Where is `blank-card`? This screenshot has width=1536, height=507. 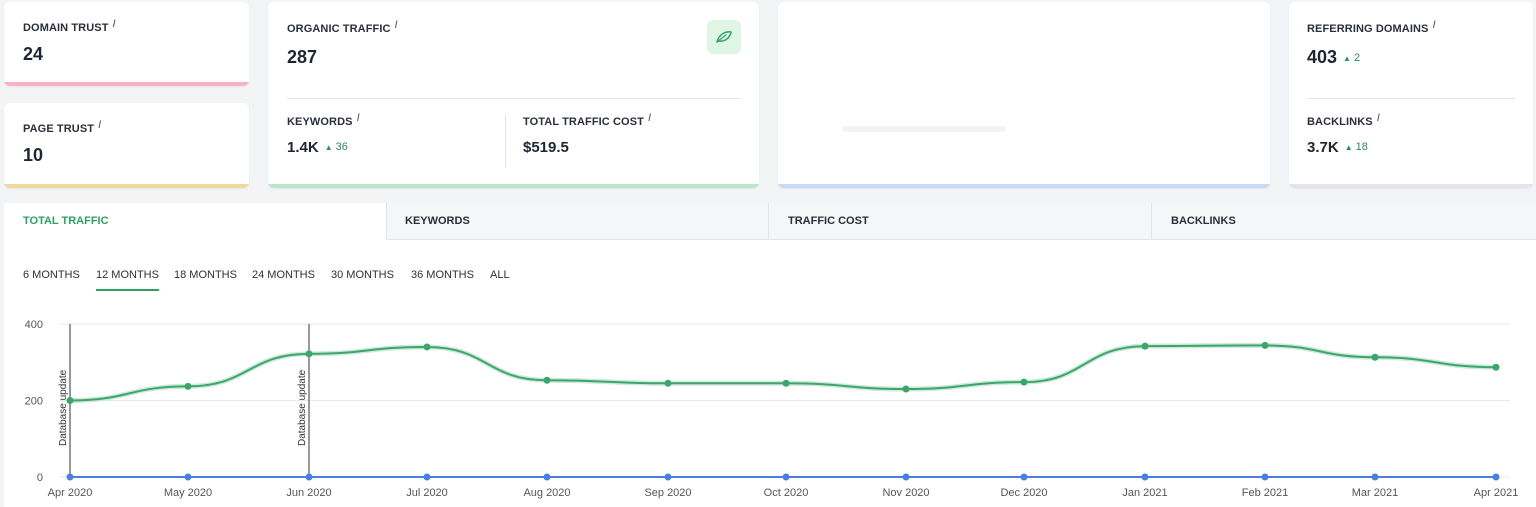 blank-card is located at coordinates (1024, 95).